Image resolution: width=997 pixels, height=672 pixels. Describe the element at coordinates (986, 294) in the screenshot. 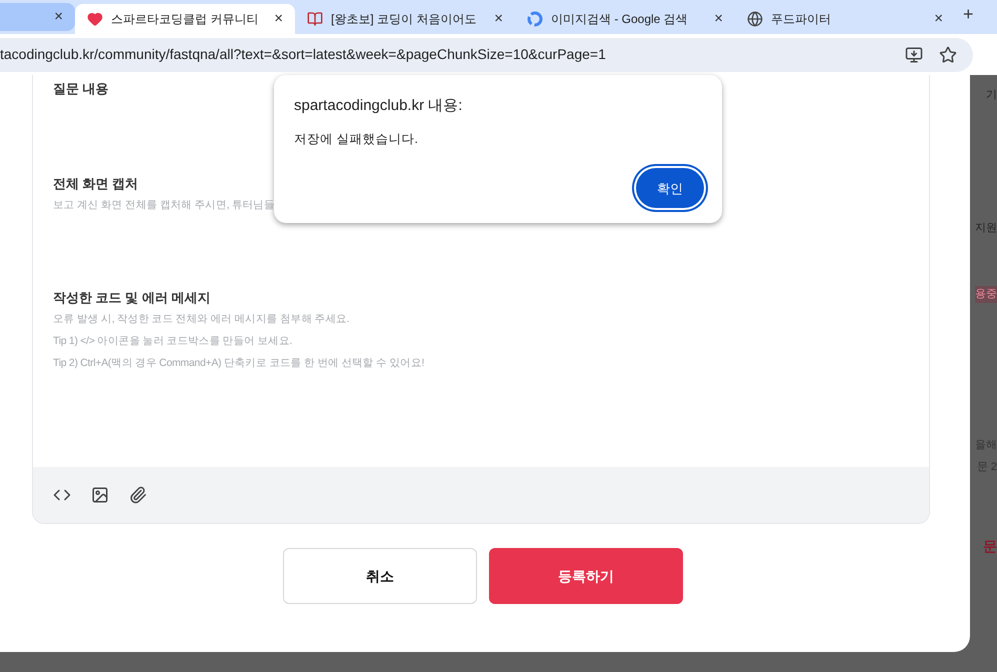

I see `background-text: 용중` at that location.